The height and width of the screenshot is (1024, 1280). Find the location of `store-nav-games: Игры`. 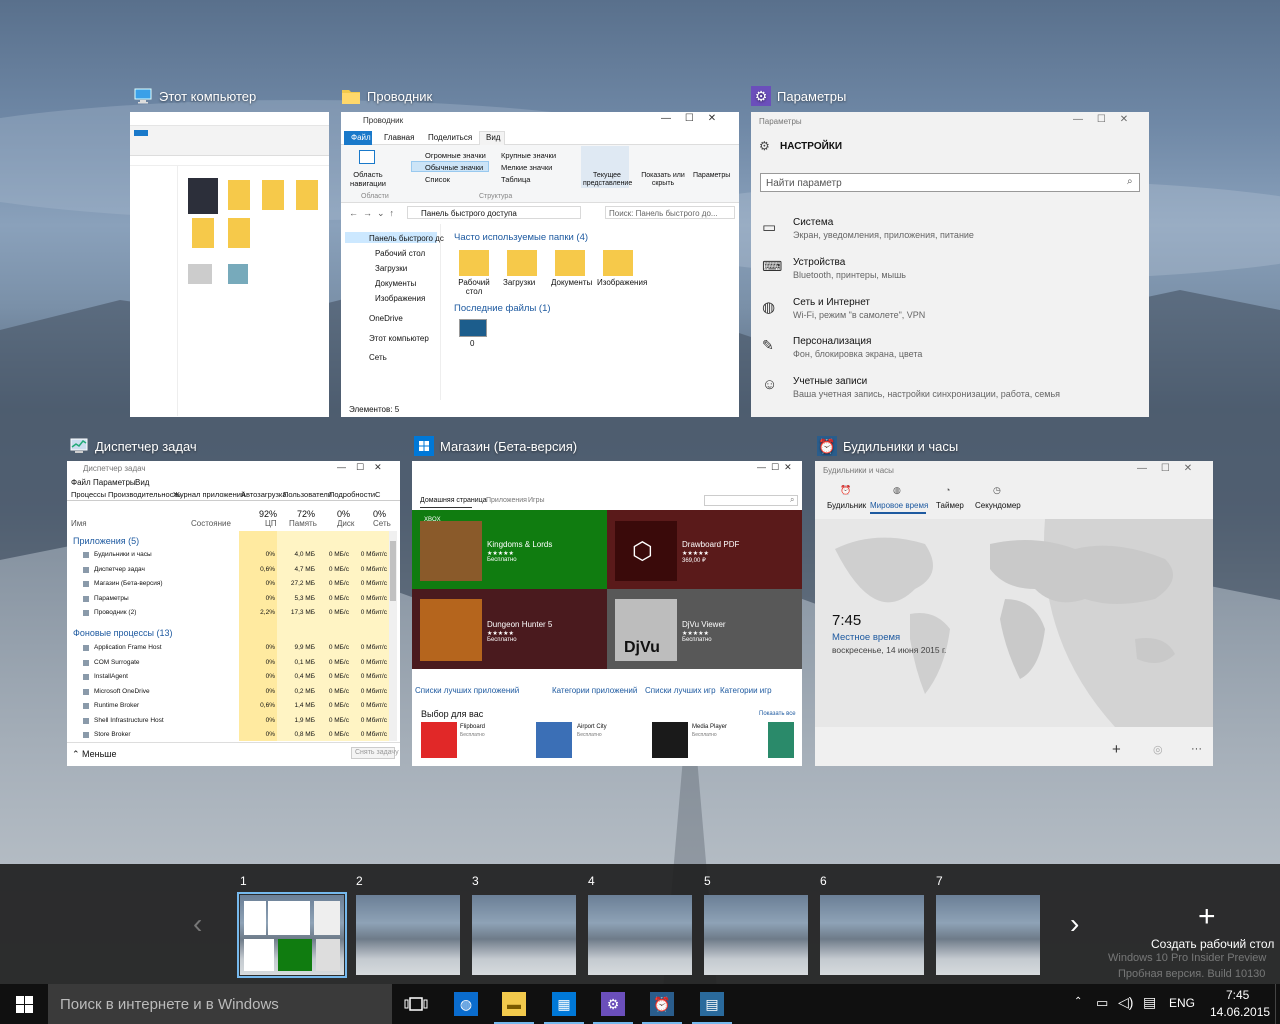

store-nav-games: Игры is located at coordinates (536, 500).